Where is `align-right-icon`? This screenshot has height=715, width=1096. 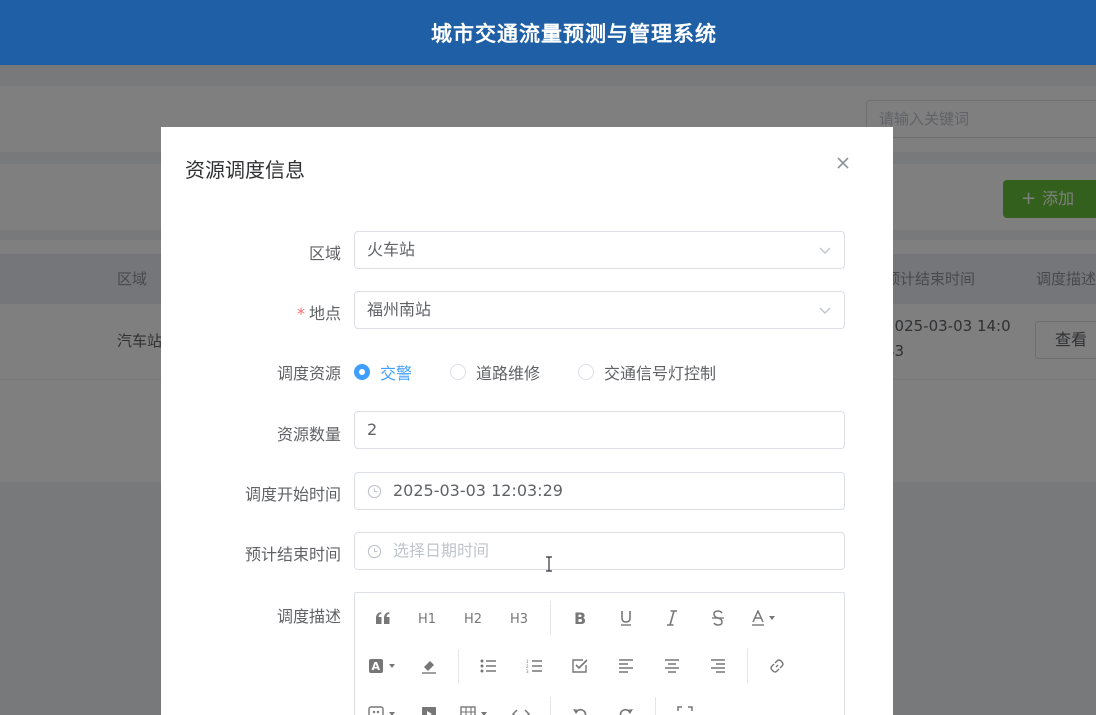 align-right-icon is located at coordinates (718, 666).